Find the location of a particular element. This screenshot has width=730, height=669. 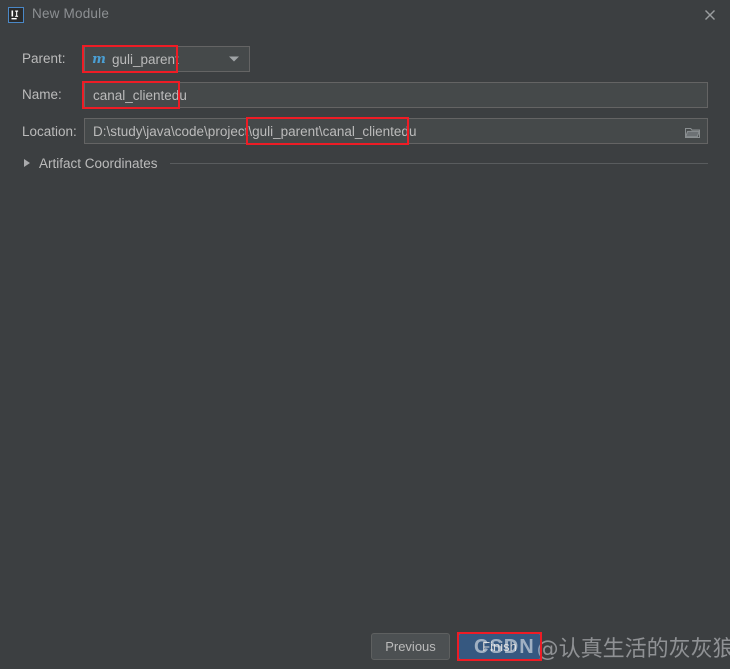

maven-module-icon: m is located at coordinates (99, 59).